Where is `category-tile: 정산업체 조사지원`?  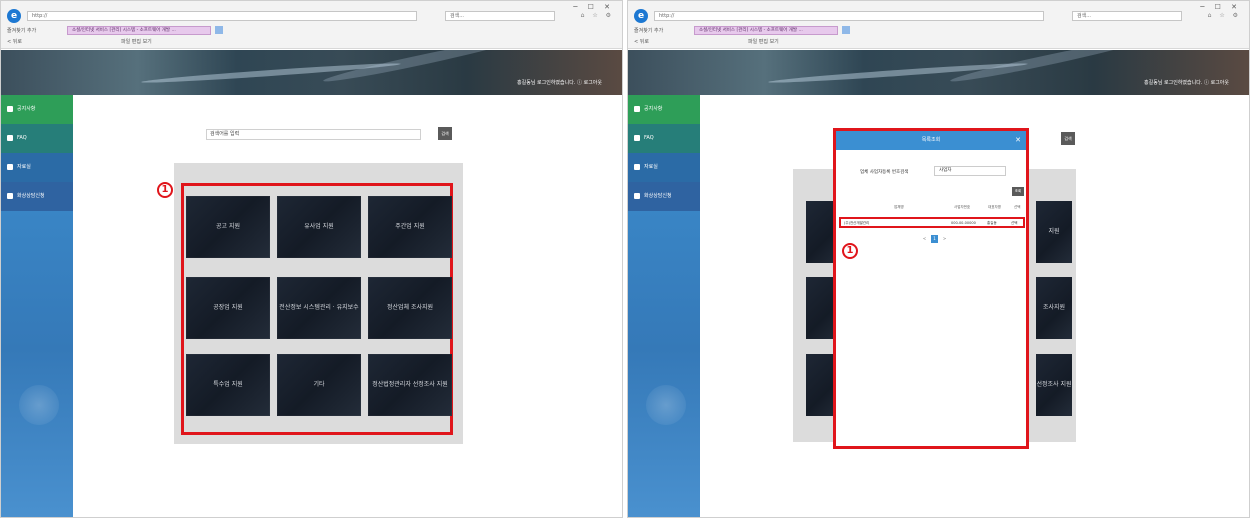 category-tile: 정산업체 조사지원 is located at coordinates (410, 308).